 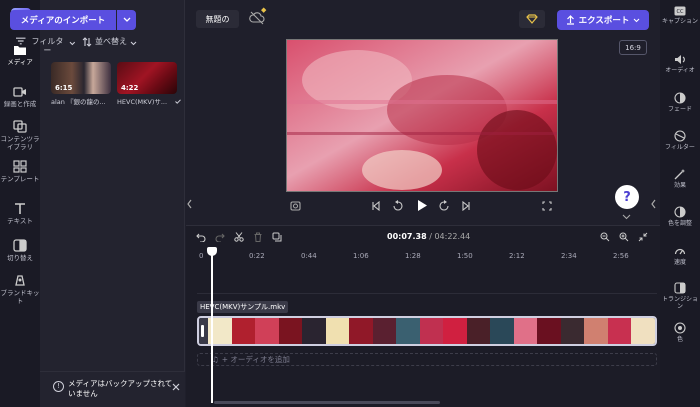 What do you see at coordinates (680, 136) in the screenshot?
I see `filter-icon` at bounding box center [680, 136].